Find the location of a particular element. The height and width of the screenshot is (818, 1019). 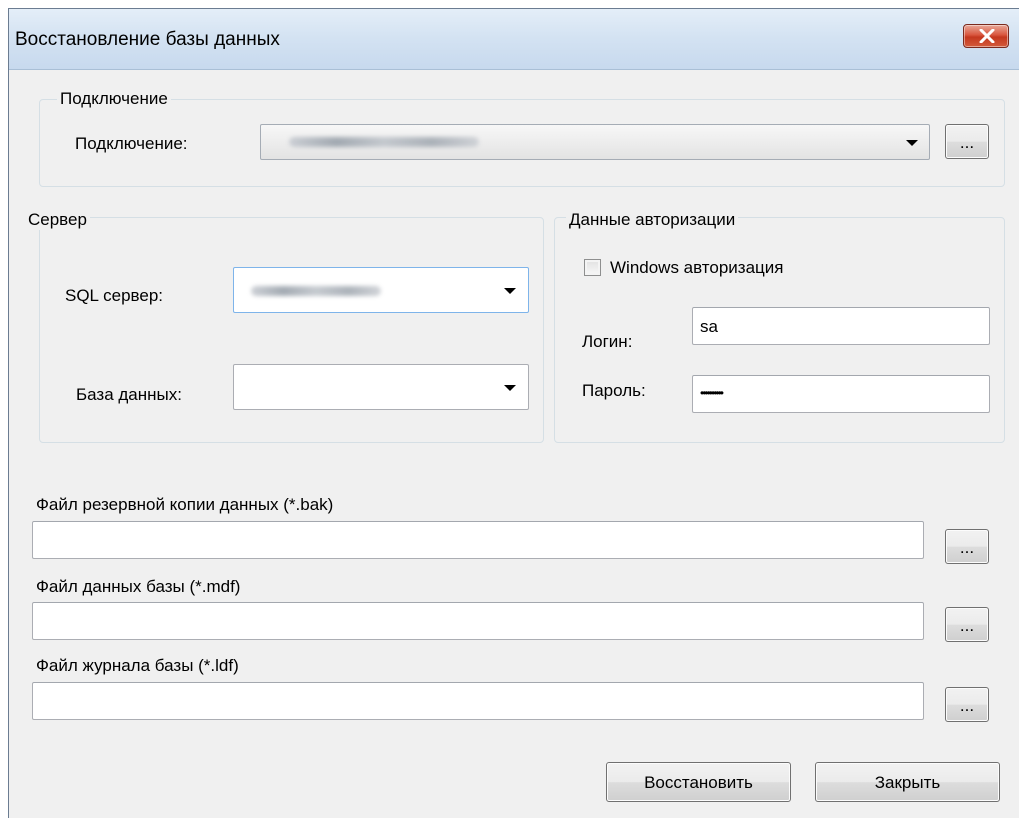

database-label: База данных: is located at coordinates (129, 394).